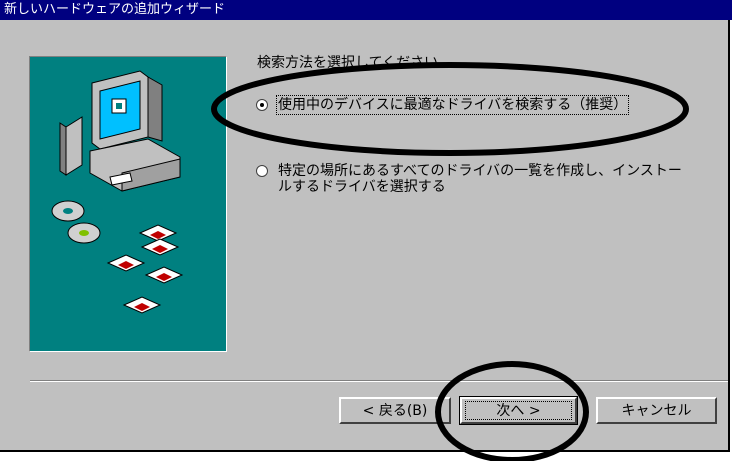  I want to click on search-method-prompt: 検索方法を選択してください。, so click(355, 63).